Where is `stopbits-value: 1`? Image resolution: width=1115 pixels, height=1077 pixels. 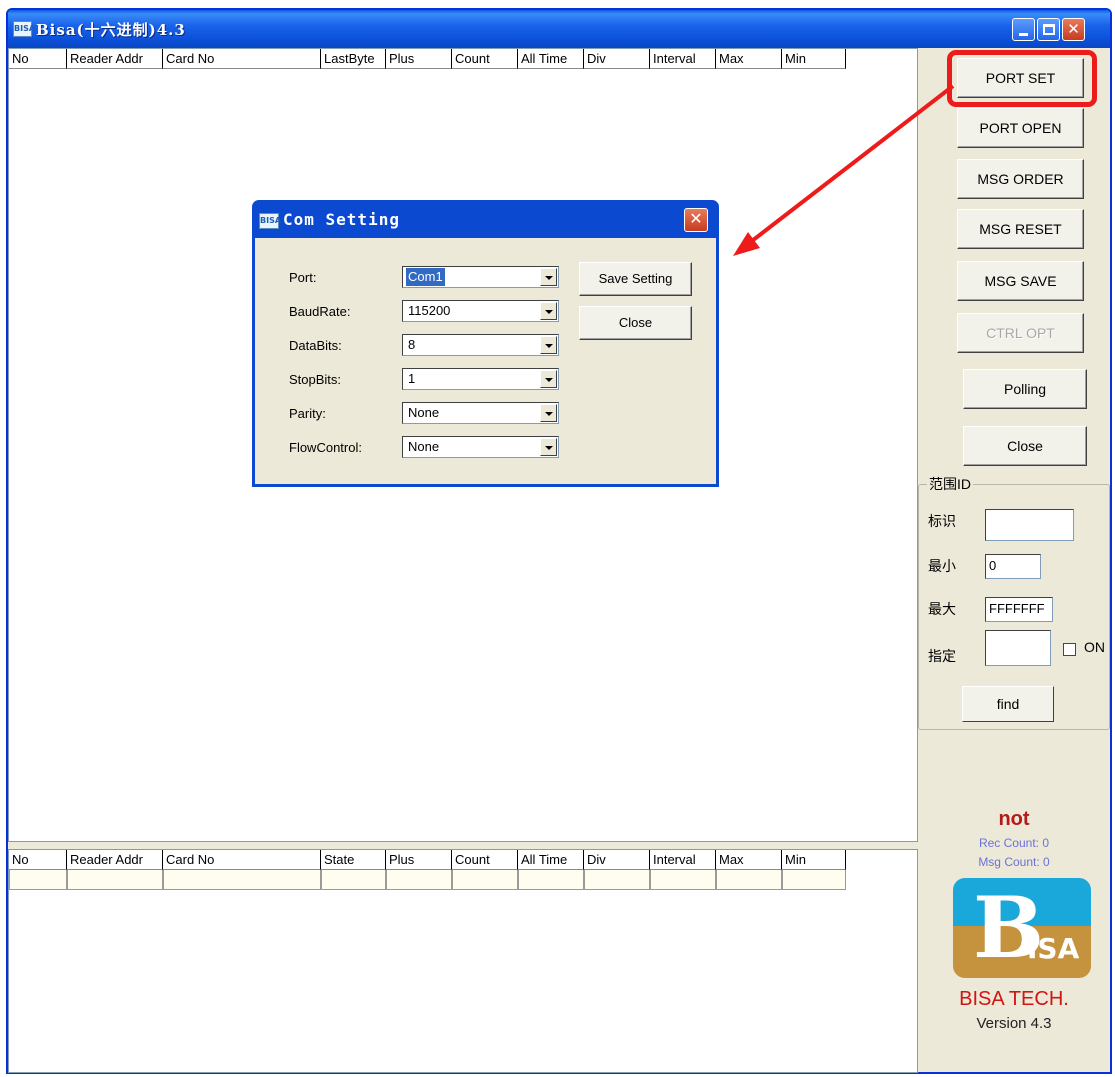 stopbits-value: 1 is located at coordinates (412, 378).